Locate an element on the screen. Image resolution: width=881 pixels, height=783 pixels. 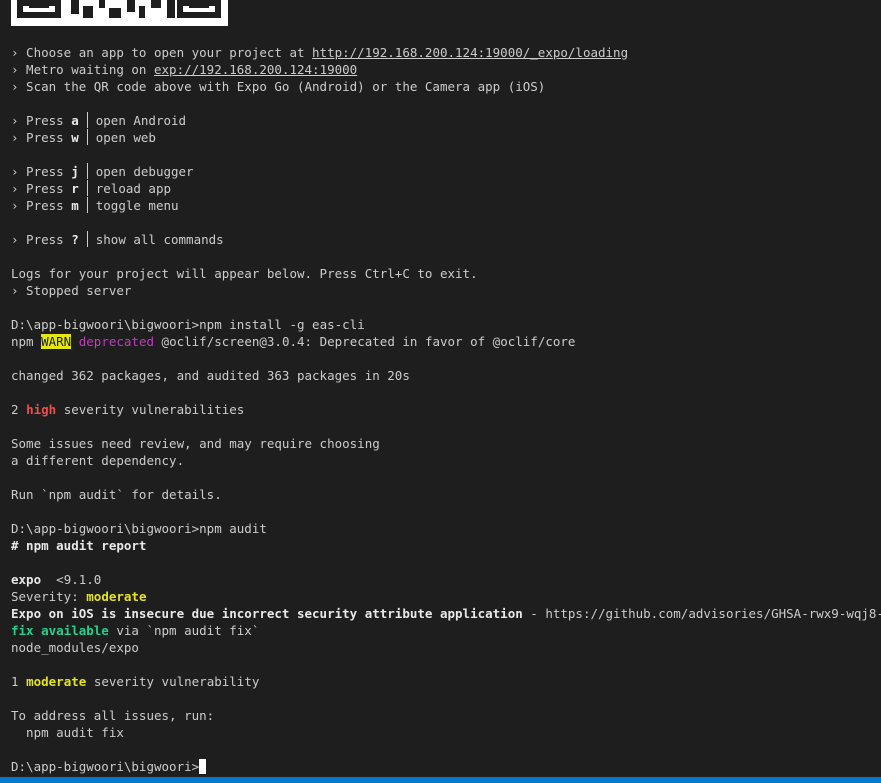
fix-available-line: fix available via `npm audit fix` is located at coordinates (135, 630).